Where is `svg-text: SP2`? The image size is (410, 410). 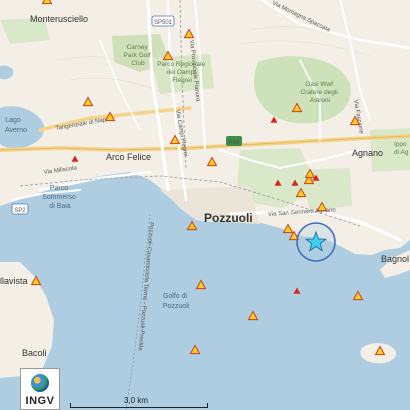
svg-text: SP2 is located at coordinates (20, 211).